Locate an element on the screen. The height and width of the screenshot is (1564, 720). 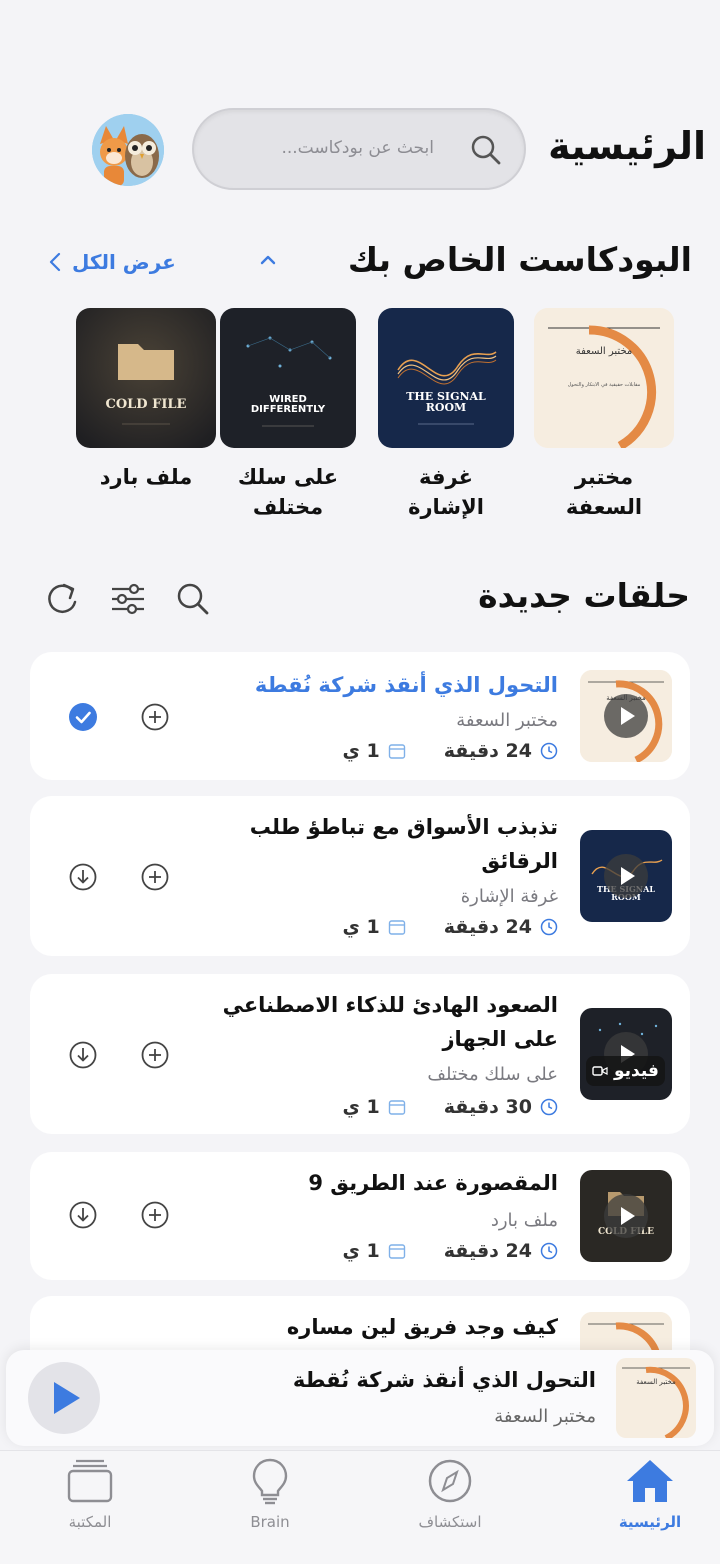
avatar is located at coordinates (128, 150).